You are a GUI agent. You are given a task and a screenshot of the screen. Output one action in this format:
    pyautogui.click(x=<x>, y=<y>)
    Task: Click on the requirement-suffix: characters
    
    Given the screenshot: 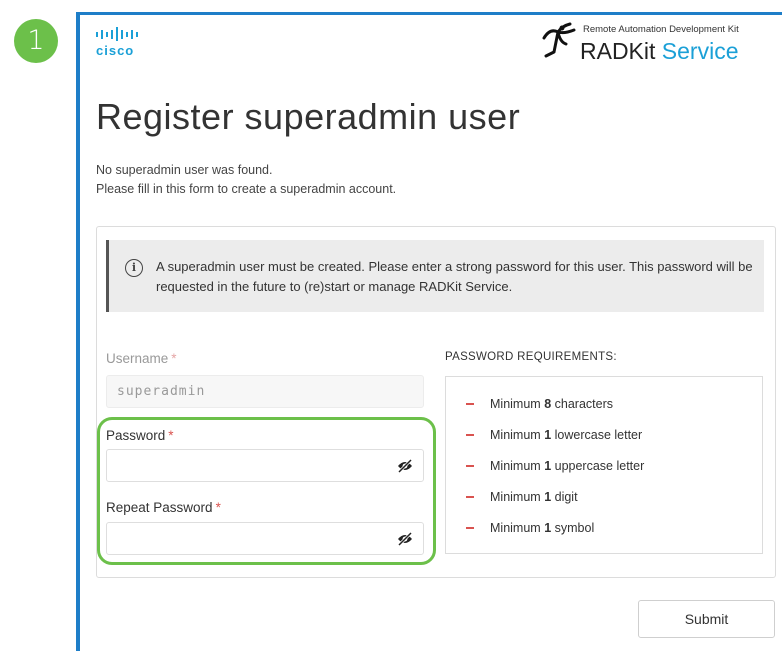 What is the action you would take?
    pyautogui.click(x=583, y=404)
    